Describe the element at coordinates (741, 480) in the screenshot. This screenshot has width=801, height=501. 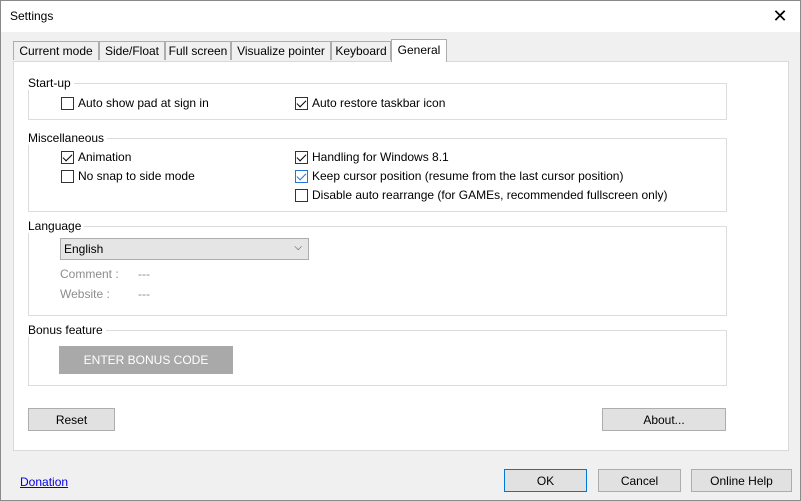
I see `online-help-button: Online Help` at that location.